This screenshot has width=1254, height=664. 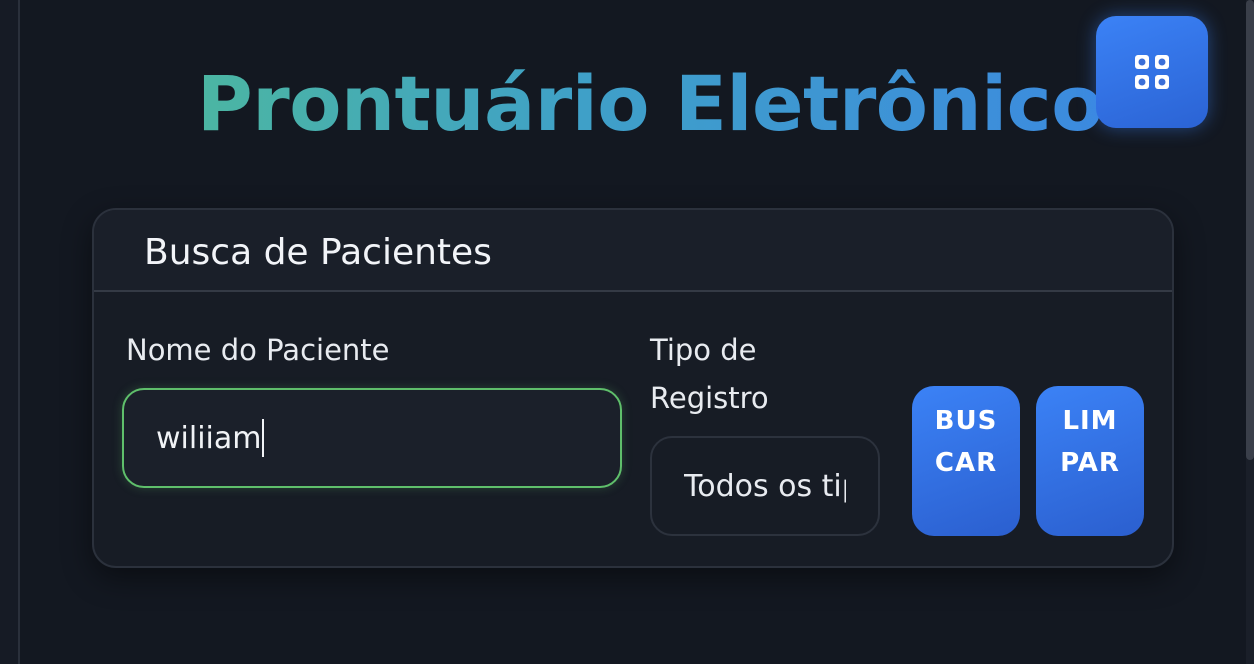 I want to click on card-title: Busca de Pacientes, so click(x=318, y=252).